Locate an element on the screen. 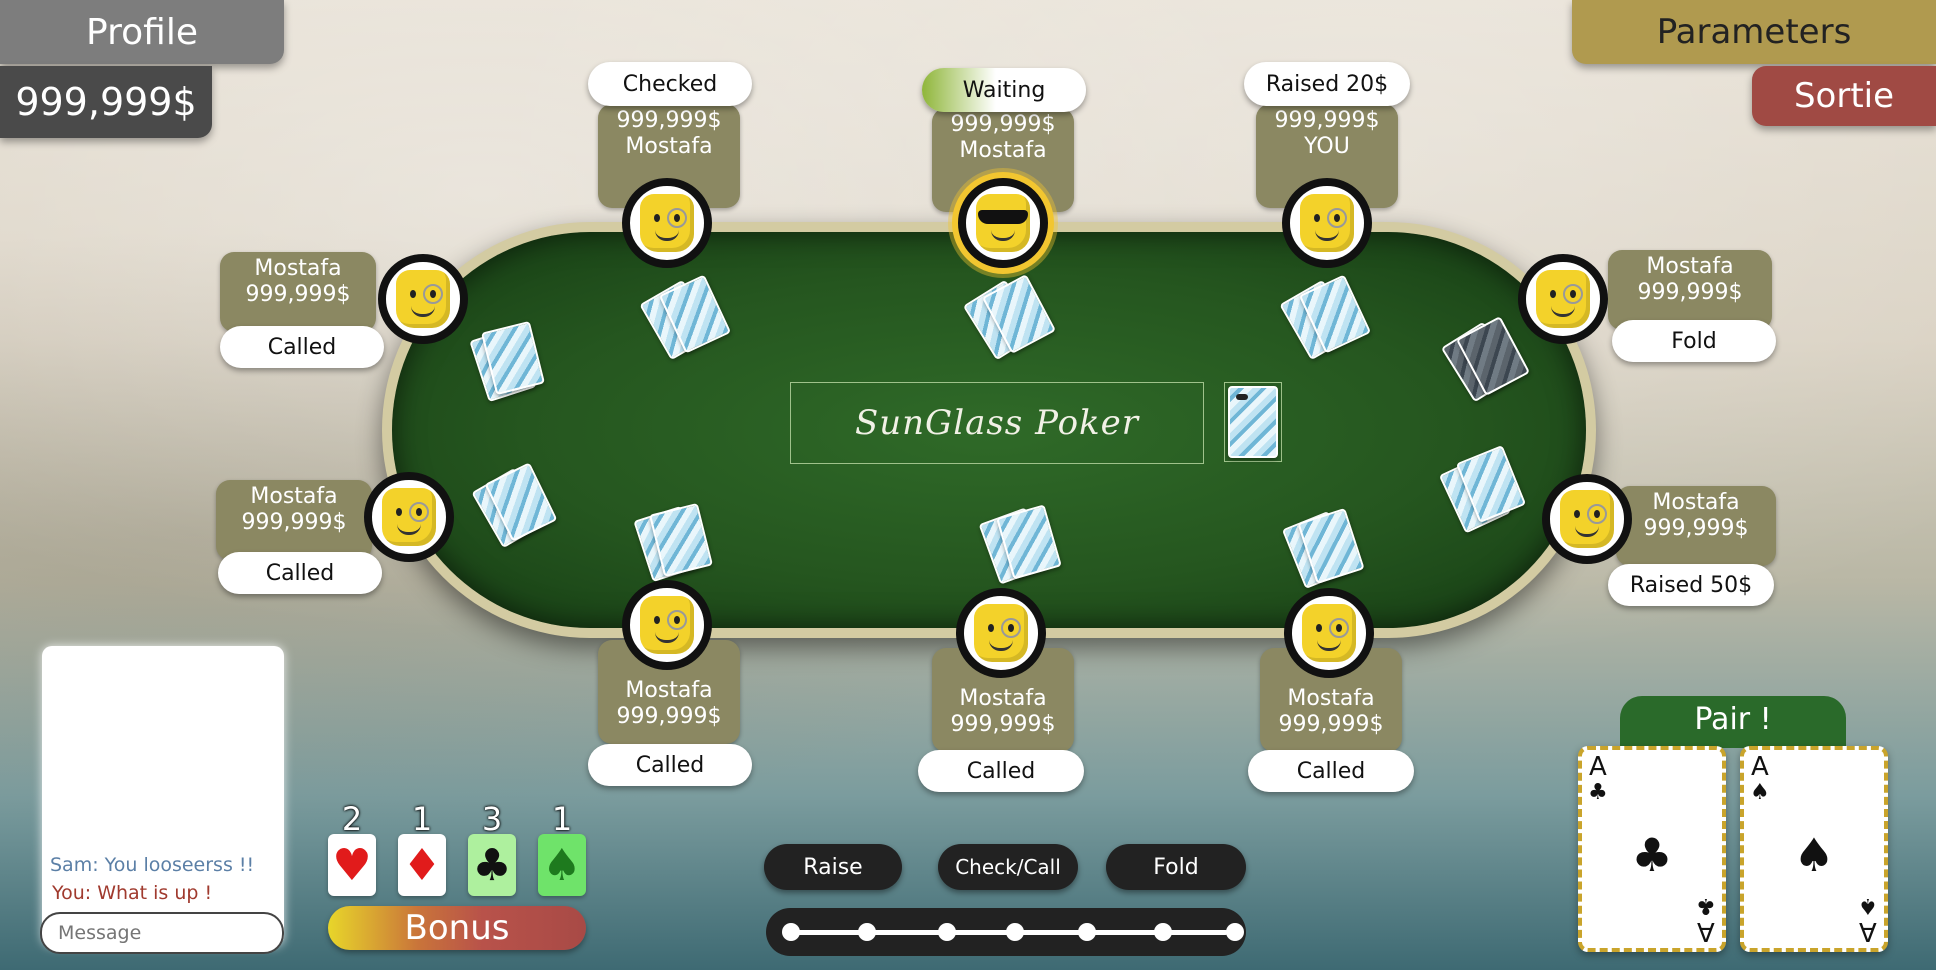 The width and height of the screenshot is (1936, 970). check-call-label: Check/Call is located at coordinates (1008, 867).